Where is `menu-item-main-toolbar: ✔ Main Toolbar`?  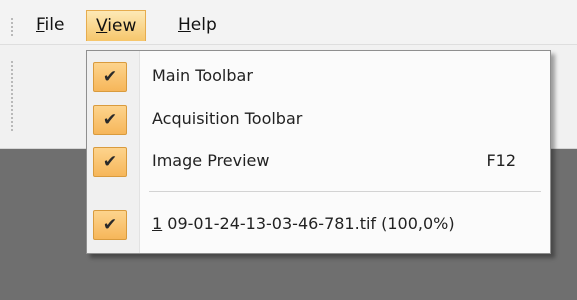
menu-item-main-toolbar: ✔ Main Toolbar is located at coordinates (318, 76).